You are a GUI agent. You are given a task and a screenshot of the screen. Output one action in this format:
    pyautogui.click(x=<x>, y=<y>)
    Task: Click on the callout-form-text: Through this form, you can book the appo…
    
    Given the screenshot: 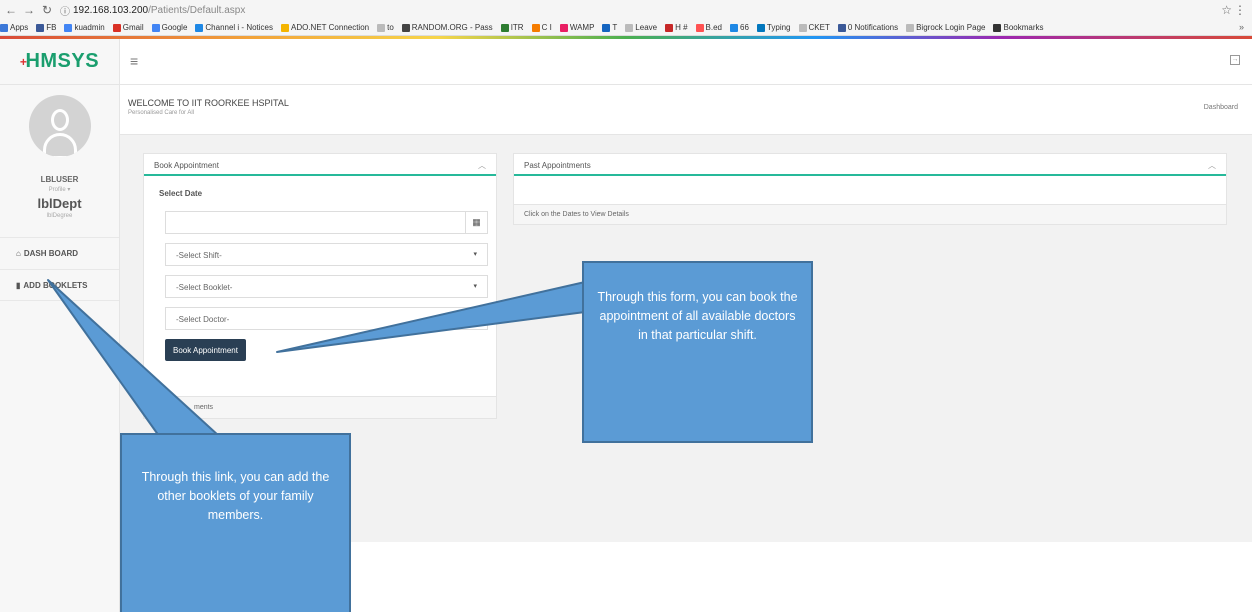 What is the action you would take?
    pyautogui.click(x=697, y=316)
    